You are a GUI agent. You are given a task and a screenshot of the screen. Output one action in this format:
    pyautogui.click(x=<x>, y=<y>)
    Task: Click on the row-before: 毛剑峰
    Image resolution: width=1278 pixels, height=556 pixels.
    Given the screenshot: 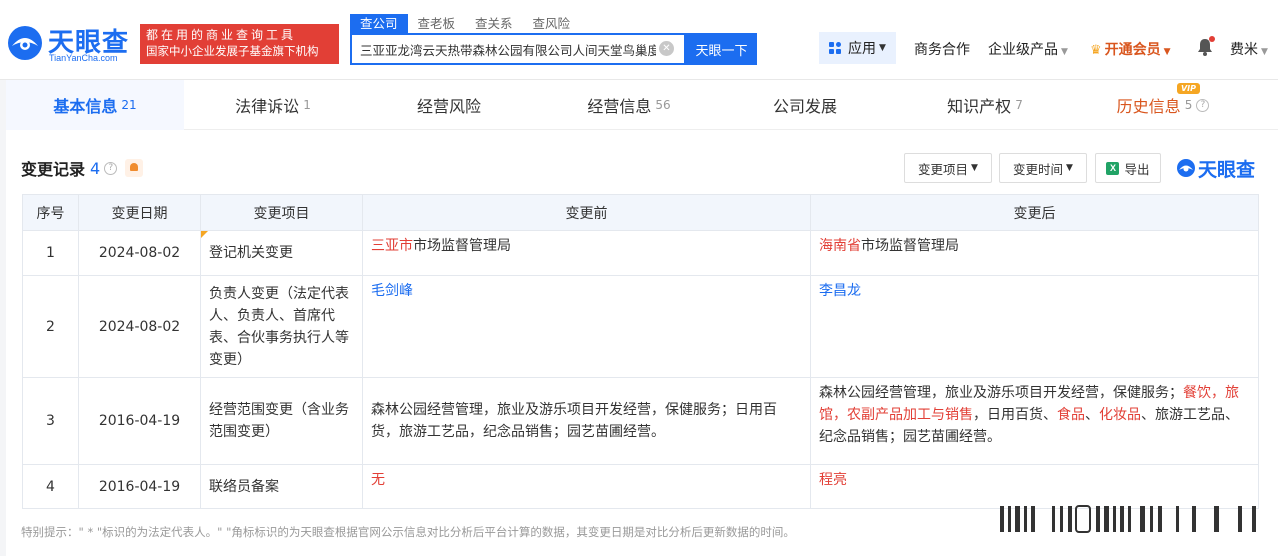 What is the action you would take?
    pyautogui.click(x=586, y=326)
    